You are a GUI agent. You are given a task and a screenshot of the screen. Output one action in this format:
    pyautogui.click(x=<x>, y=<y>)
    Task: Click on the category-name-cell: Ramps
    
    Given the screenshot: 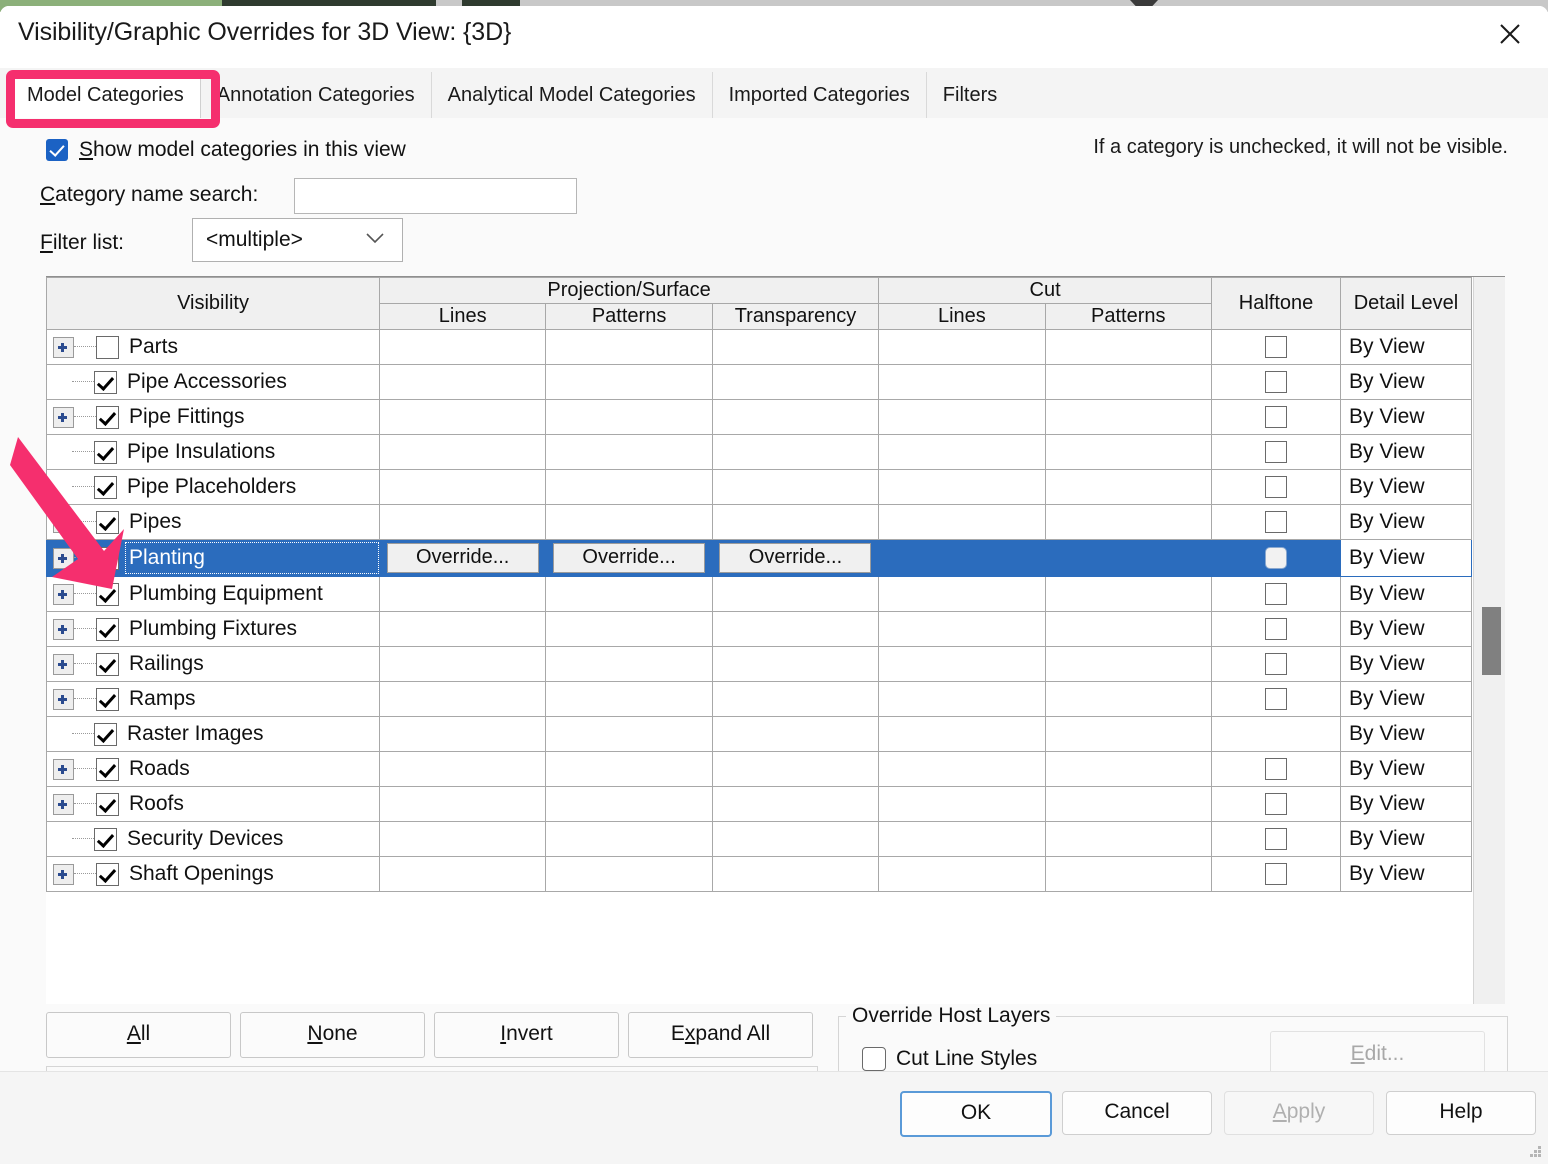 What is the action you would take?
    pyautogui.click(x=213, y=699)
    